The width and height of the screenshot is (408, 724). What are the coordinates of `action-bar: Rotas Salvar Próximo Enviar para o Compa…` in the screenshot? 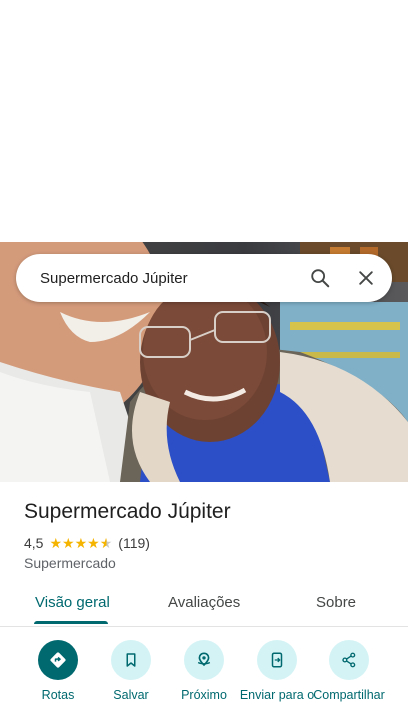 It's located at (204, 682).